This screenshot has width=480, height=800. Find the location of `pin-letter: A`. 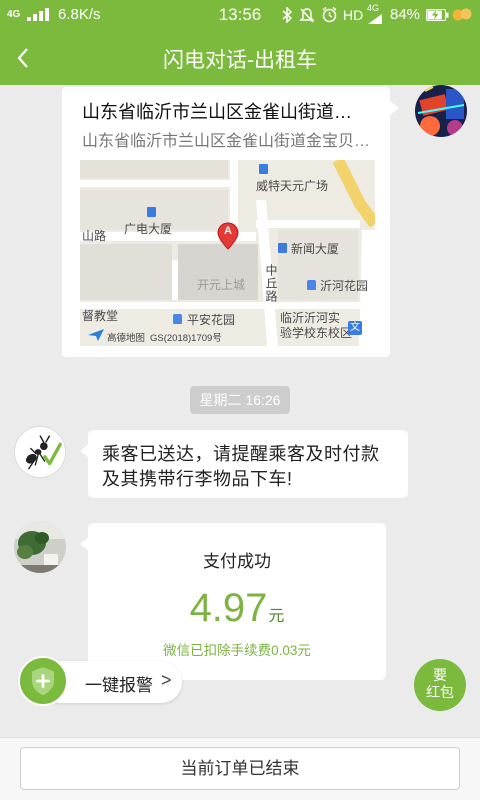

pin-letter: A is located at coordinates (228, 231).